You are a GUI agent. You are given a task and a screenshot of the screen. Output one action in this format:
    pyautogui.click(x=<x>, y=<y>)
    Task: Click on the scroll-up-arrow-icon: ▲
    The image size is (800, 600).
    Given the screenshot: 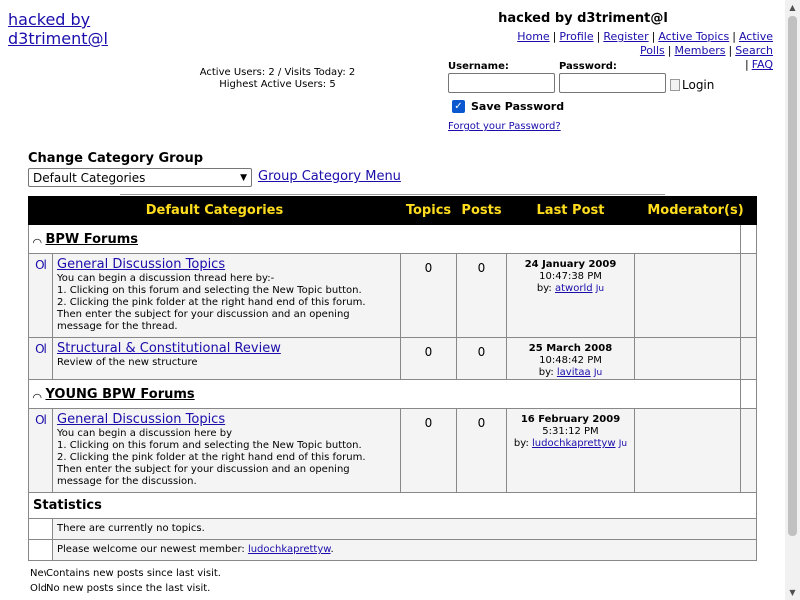 What is the action you would take?
    pyautogui.click(x=792, y=7)
    